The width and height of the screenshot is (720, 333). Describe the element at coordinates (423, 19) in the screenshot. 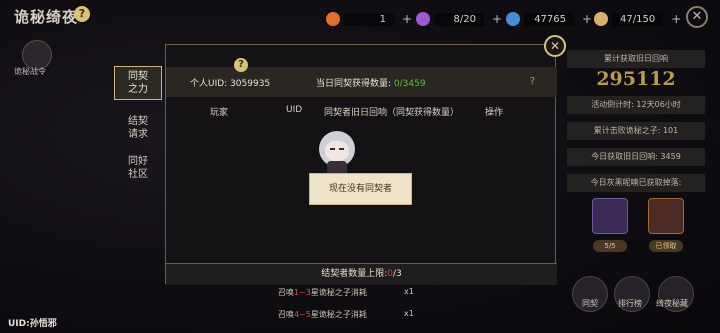

I see `potion-icon` at that location.